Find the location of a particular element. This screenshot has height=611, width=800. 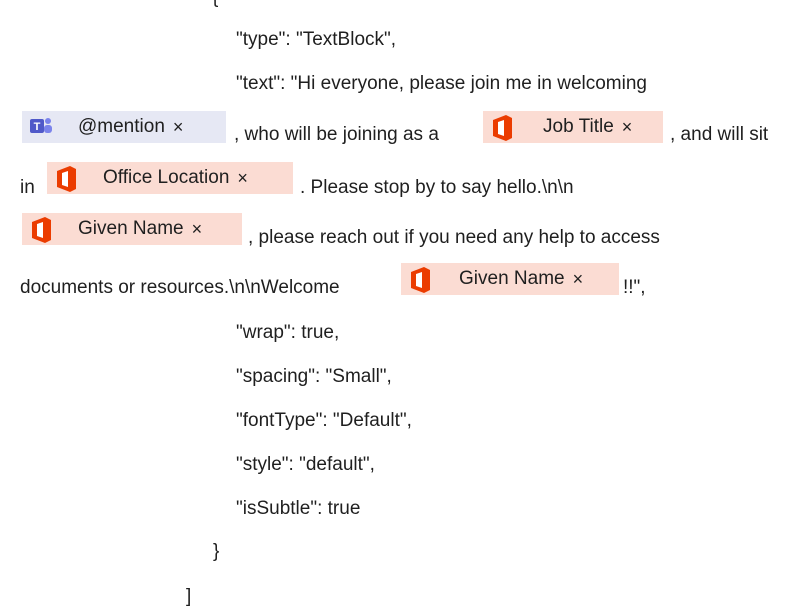

token-office-location: Office Location × is located at coordinates (170, 178).